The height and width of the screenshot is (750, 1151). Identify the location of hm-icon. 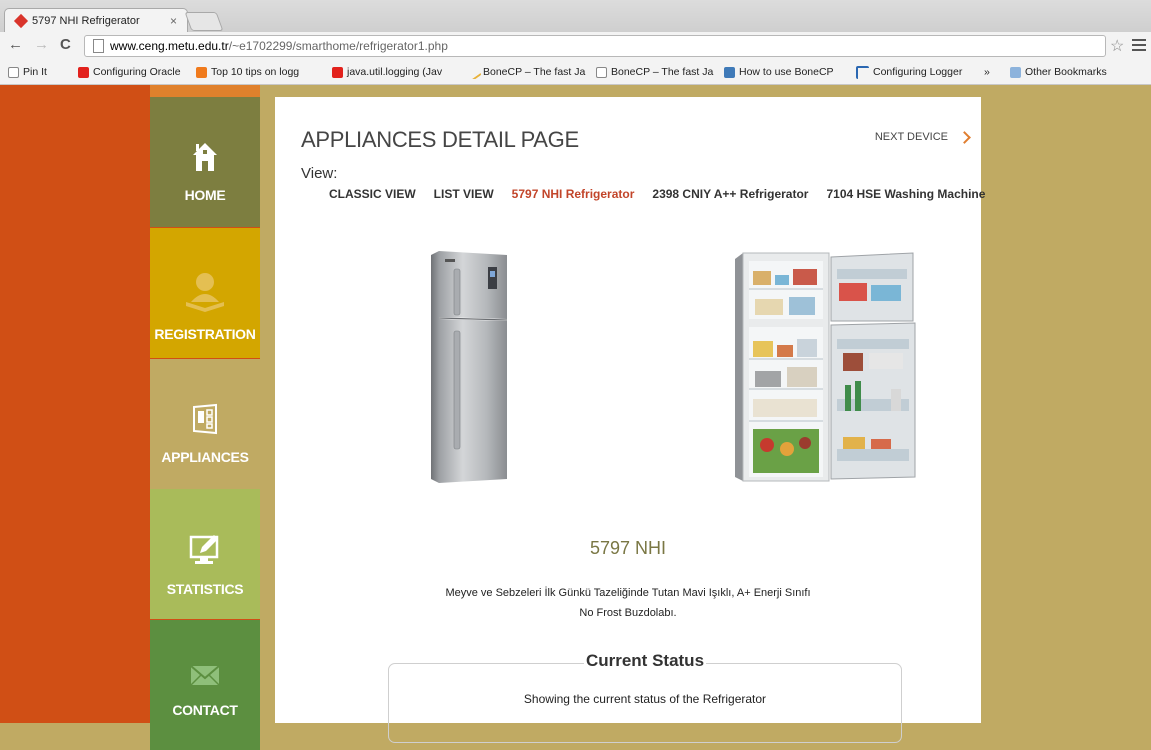
(862, 72).